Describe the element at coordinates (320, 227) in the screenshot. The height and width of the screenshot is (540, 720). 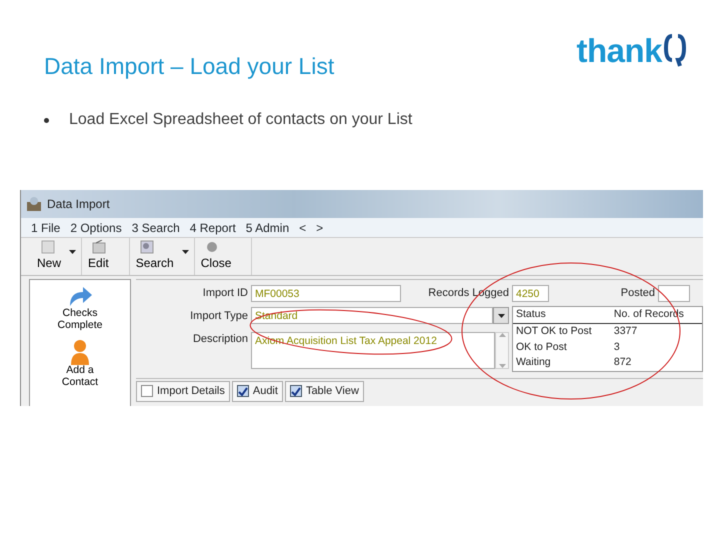
I see `menu-item: >` at that location.